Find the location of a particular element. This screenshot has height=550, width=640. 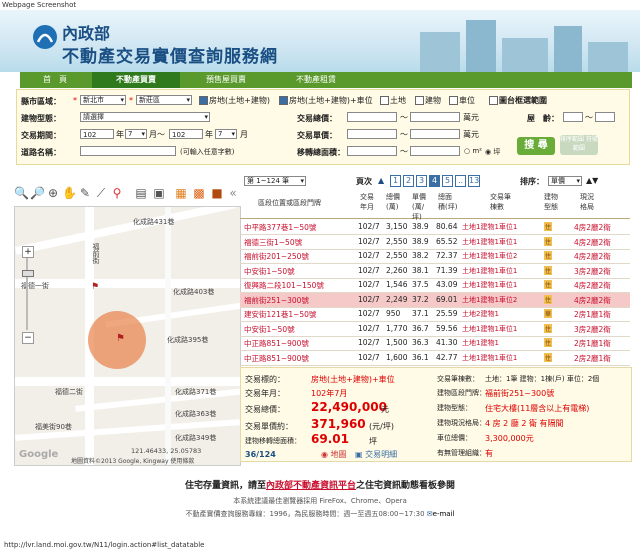

type-checkbox-parking is located at coordinates (453, 100).